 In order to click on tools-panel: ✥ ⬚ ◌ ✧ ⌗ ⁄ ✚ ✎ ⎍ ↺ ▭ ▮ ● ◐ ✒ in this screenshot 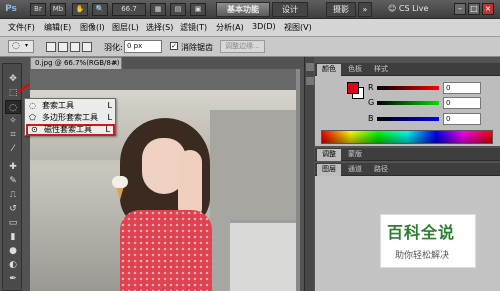, I will do `click(12, 177)`.